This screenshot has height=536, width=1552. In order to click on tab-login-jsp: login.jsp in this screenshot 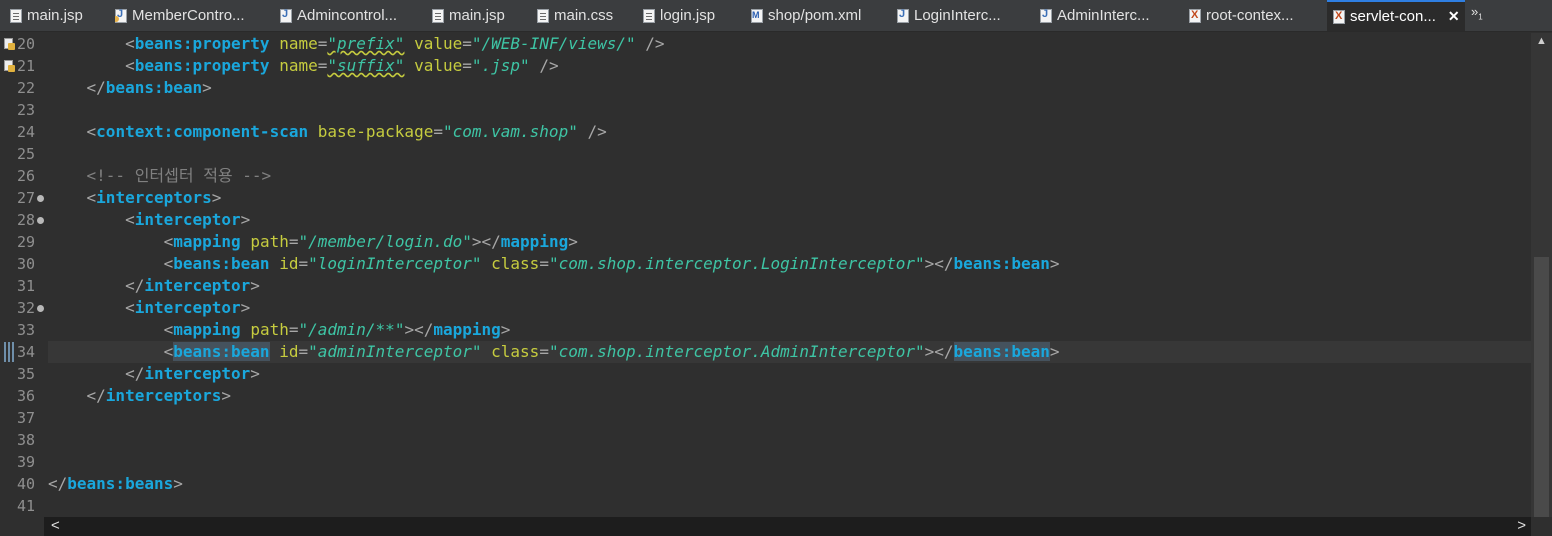, I will do `click(693, 15)`.